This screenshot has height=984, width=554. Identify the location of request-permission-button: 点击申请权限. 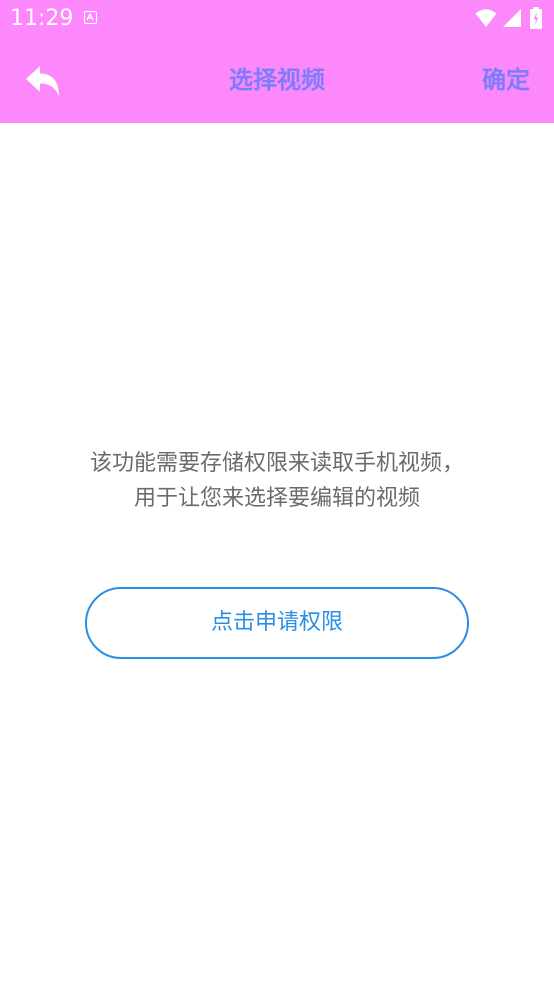
(277, 623).